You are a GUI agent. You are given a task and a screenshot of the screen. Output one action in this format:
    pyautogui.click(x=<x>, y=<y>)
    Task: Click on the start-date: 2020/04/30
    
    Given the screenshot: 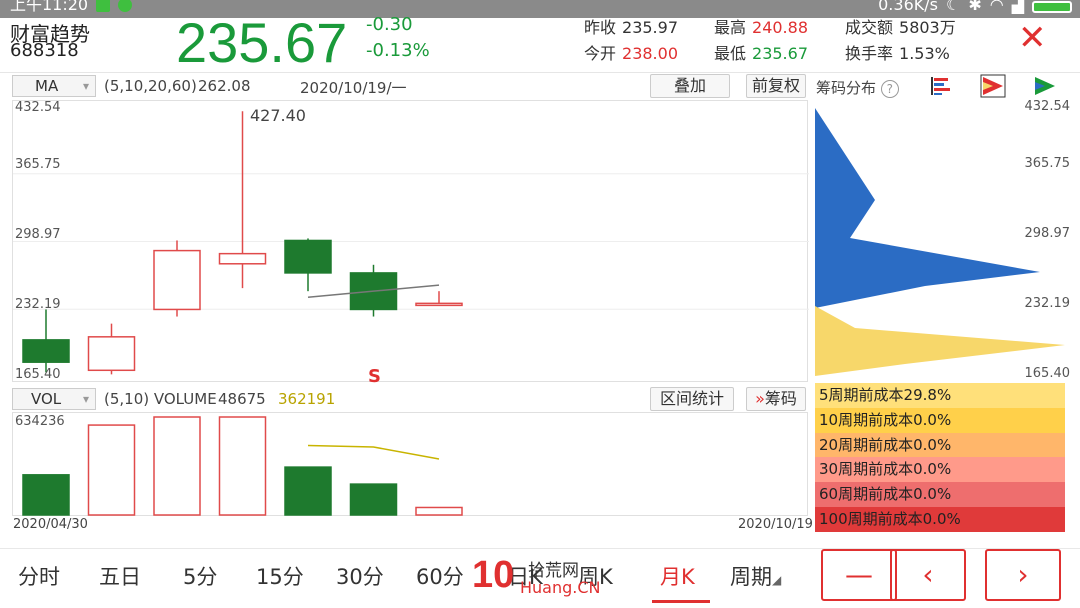 What is the action you would take?
    pyautogui.click(x=50, y=524)
    